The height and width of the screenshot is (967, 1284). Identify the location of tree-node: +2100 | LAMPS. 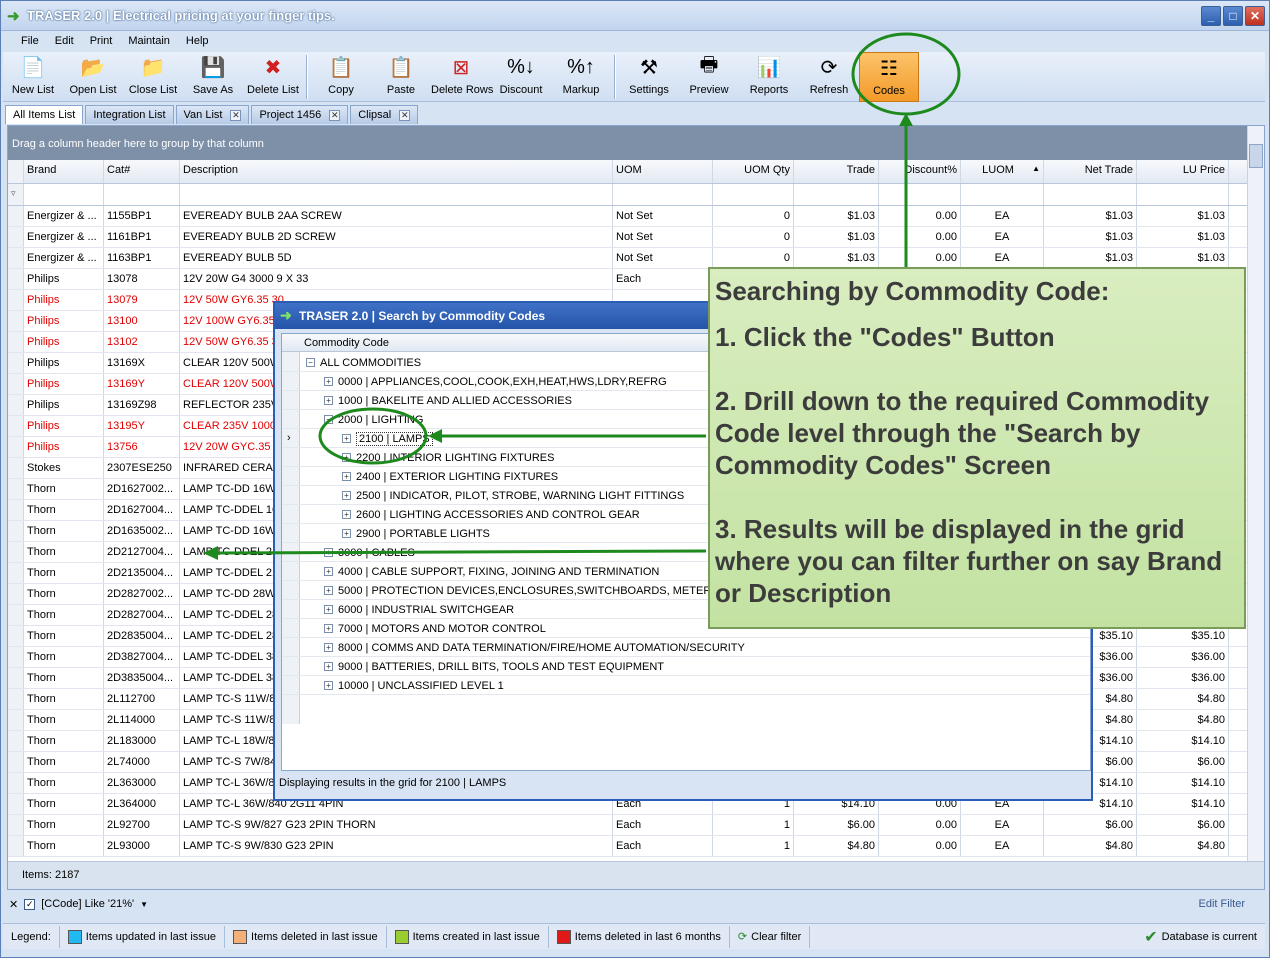
(387, 438).